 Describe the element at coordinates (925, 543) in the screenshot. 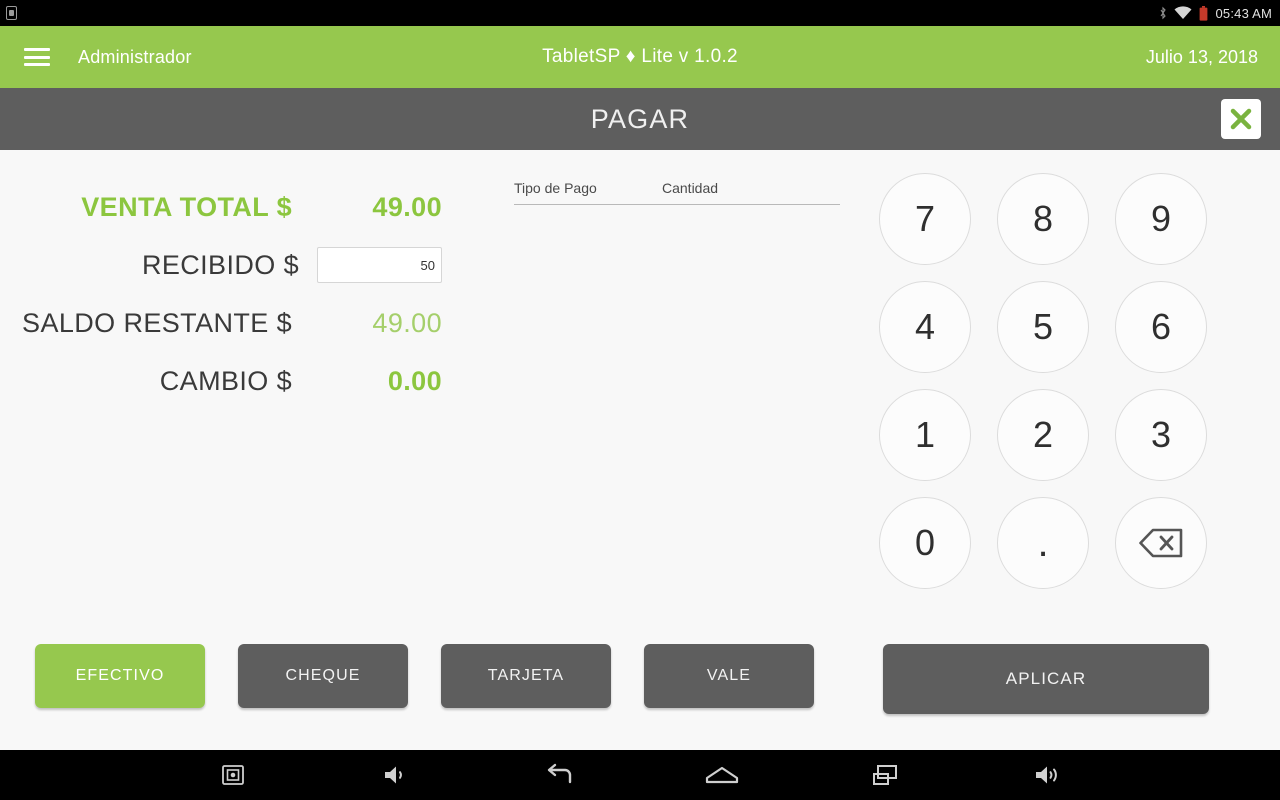

I see `key-0: 0` at that location.